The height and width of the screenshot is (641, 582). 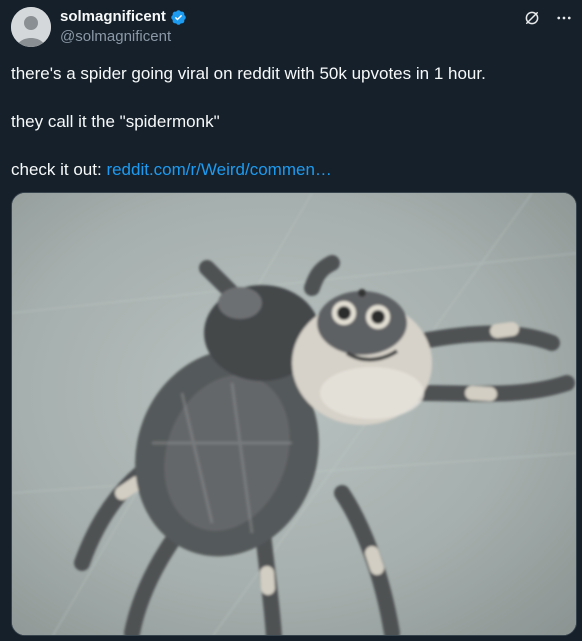 I want to click on display-name: solmagnificent, so click(x=113, y=17).